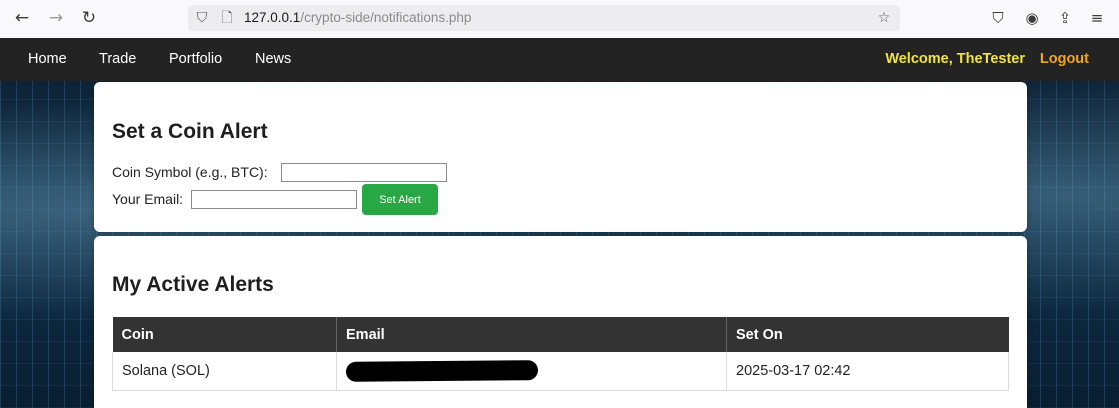 This screenshot has width=1119, height=408. I want to click on url-path: /crypto-side/notifications.php, so click(386, 17).